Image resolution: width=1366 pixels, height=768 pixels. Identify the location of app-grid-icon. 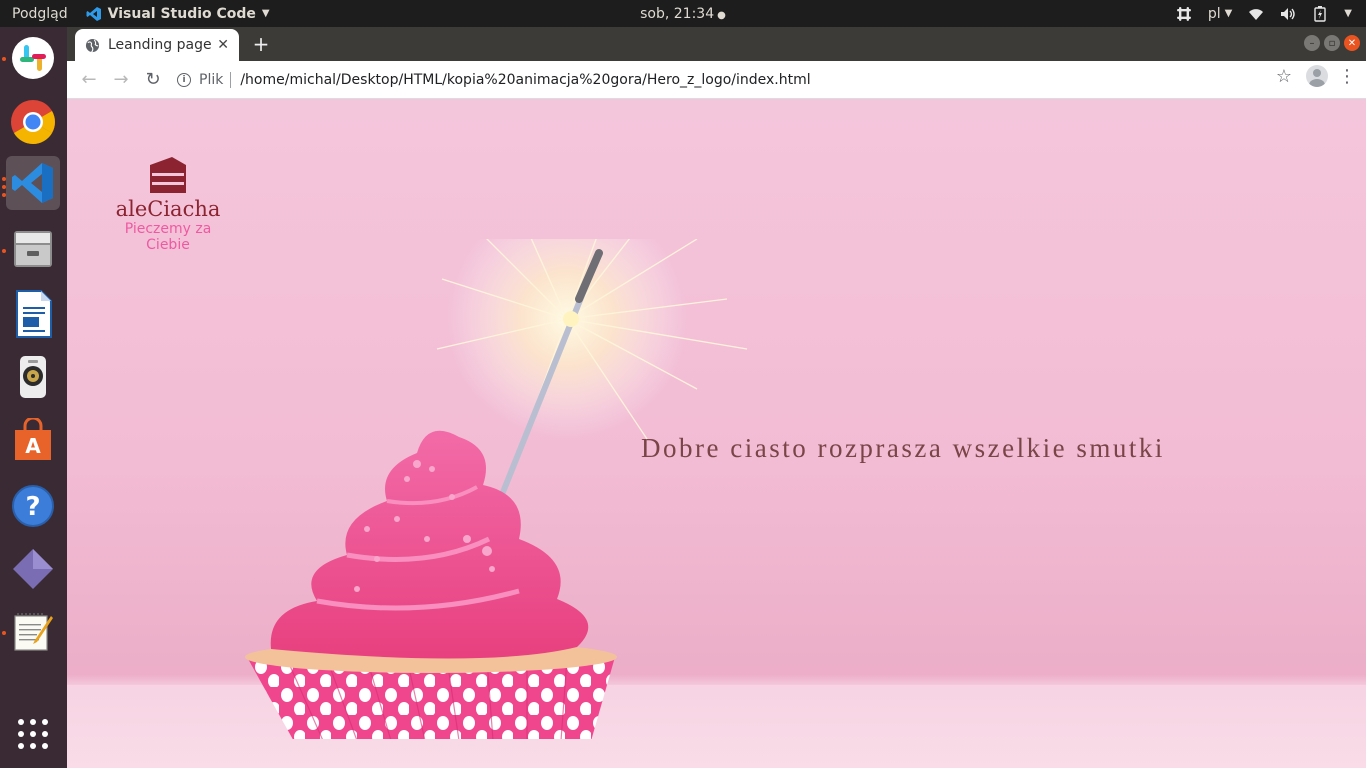
(33, 734).